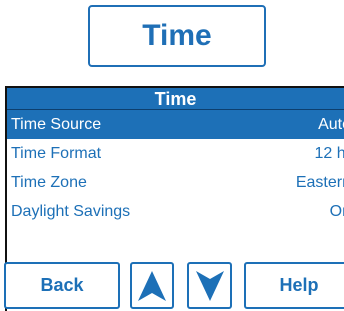 The image size is (344, 311). I want to click on menu-item-value: Eastern, so click(319, 182).